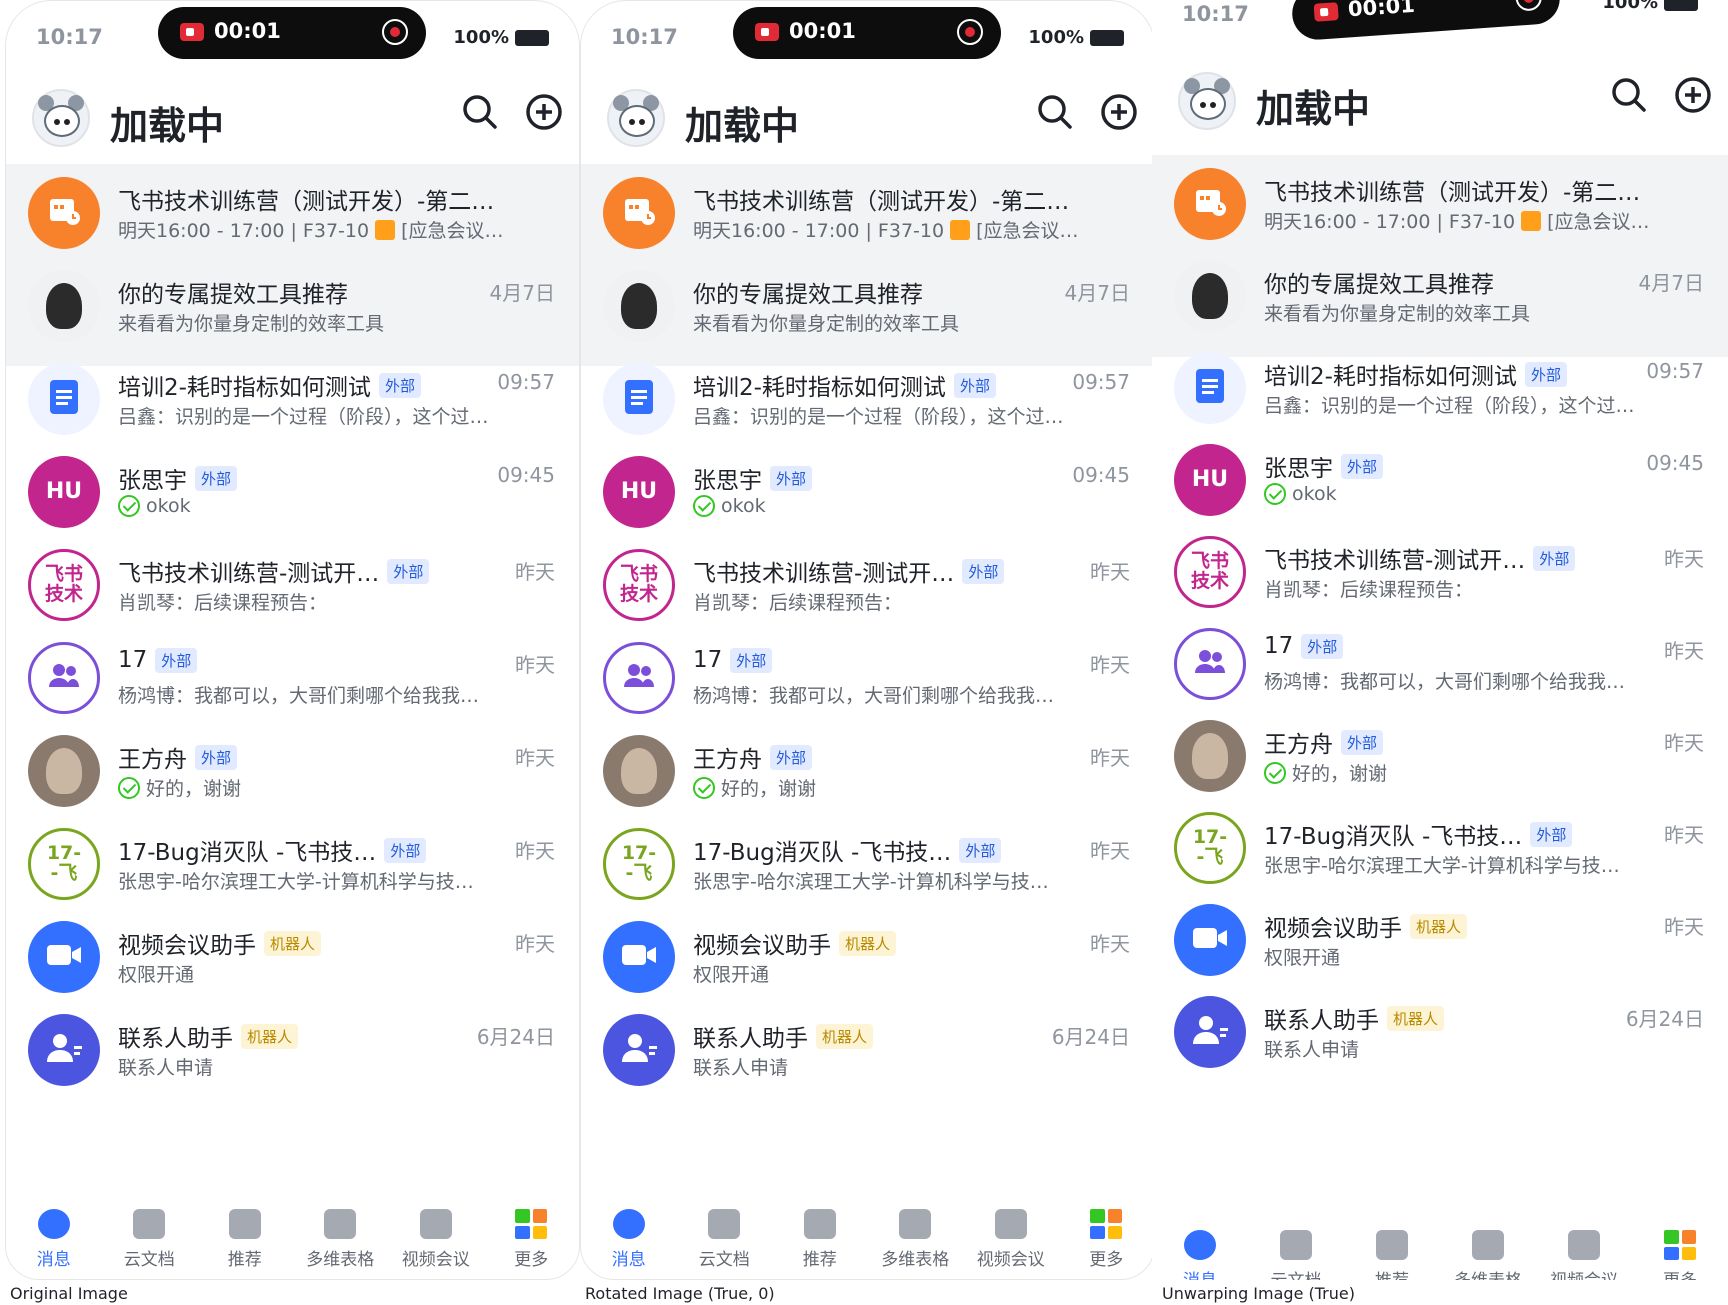 The height and width of the screenshot is (1305, 1728). I want to click on chat-name-row: 培训2-耗时指标如何测试 外部, so click(844, 385).